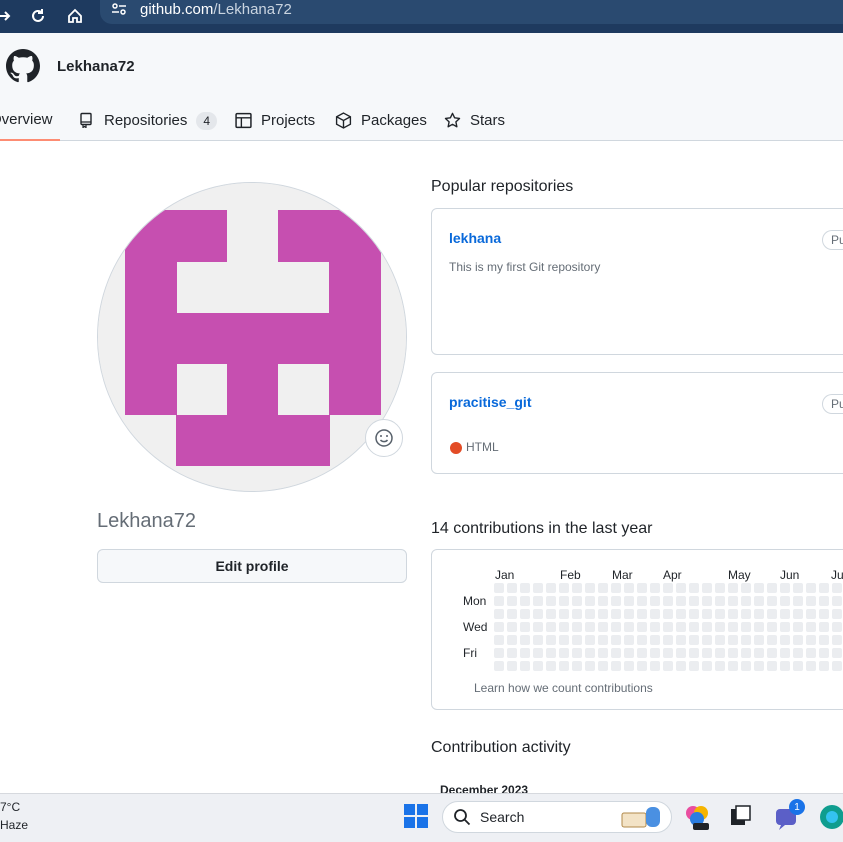 Image resolution: width=843 pixels, height=842 pixels. I want to click on weather-condition: Haze, so click(14, 825).